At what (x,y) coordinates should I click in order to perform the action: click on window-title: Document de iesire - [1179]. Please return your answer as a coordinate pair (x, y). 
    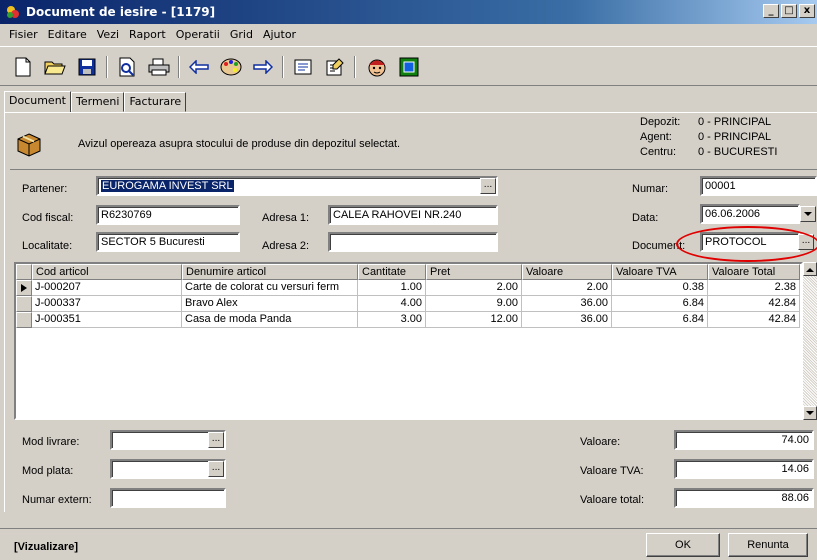
    Looking at the image, I should click on (121, 12).